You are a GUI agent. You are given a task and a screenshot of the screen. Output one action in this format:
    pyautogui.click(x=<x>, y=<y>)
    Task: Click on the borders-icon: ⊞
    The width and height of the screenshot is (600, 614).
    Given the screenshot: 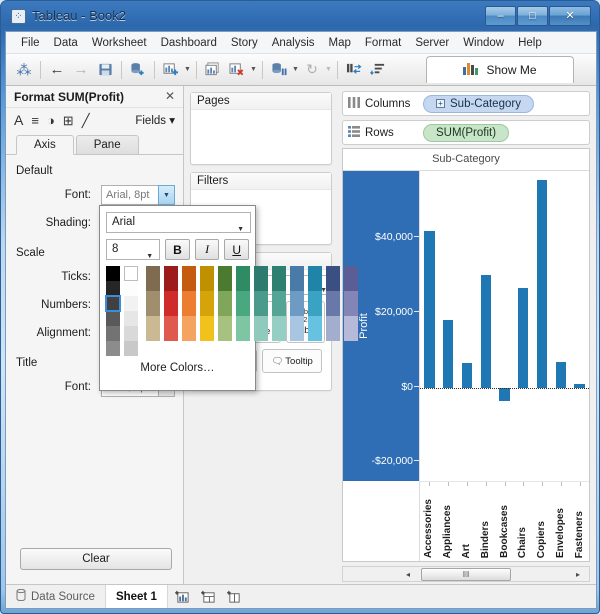 What is the action you would take?
    pyautogui.click(x=68, y=120)
    